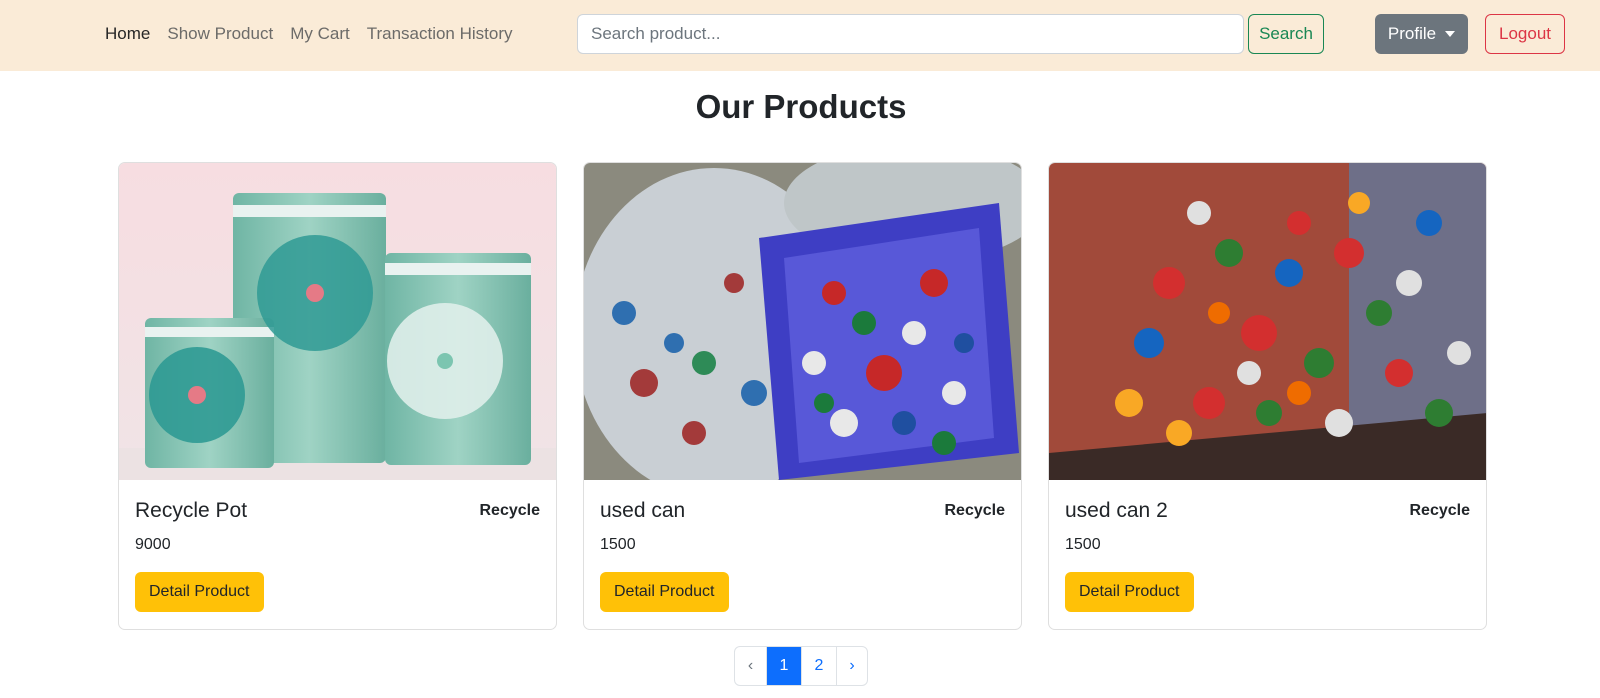  What do you see at coordinates (220, 34) in the screenshot?
I see `nav-link-show-product: Show Product` at bounding box center [220, 34].